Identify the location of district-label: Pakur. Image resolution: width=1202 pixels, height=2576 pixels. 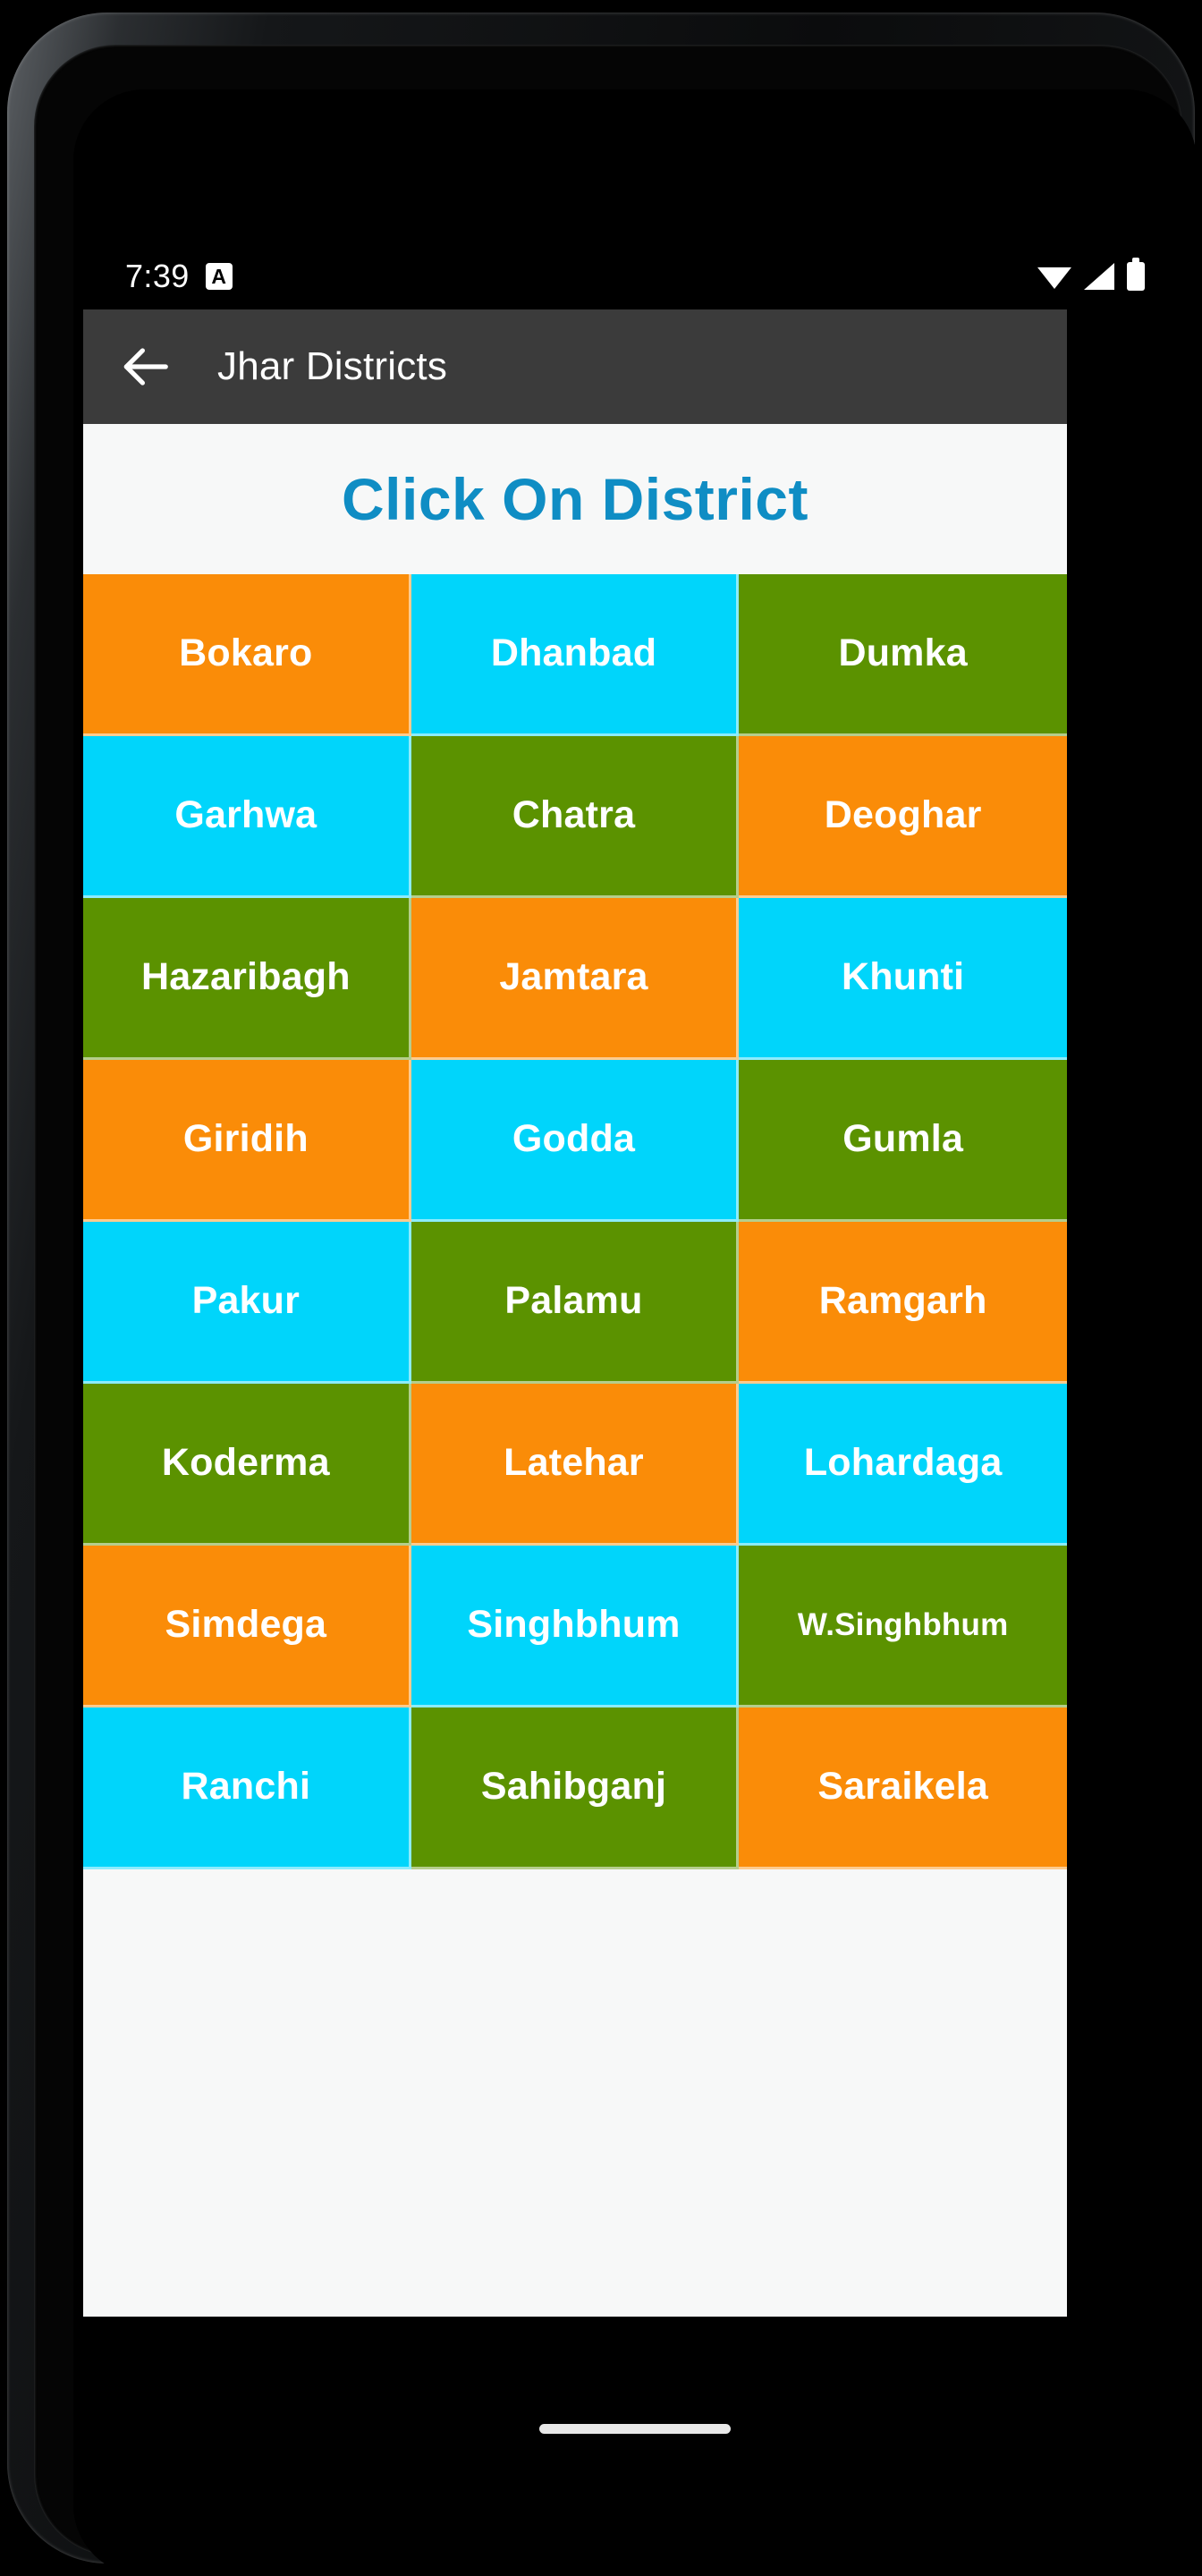
(245, 1301).